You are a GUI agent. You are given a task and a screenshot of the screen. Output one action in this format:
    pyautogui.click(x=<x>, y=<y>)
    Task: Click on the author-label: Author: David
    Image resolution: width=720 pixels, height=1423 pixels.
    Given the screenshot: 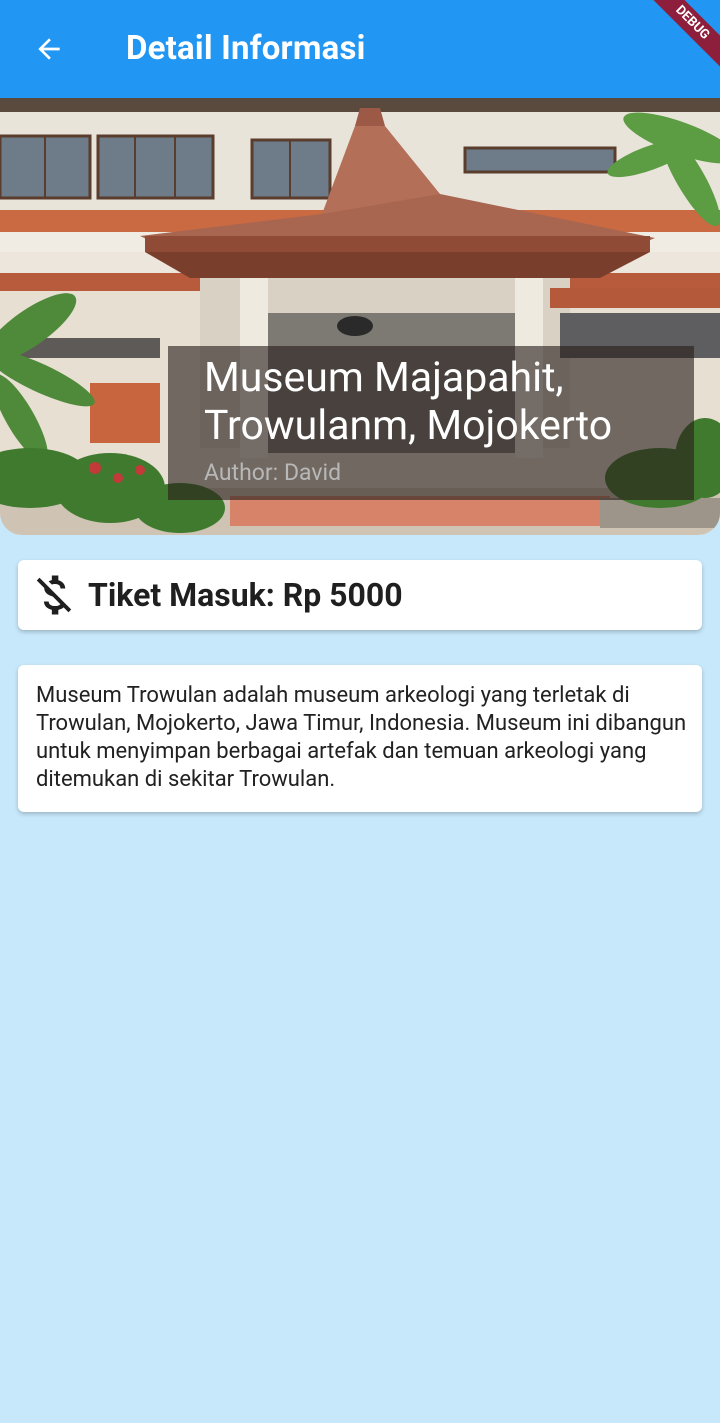 What is the action you would take?
    pyautogui.click(x=273, y=472)
    